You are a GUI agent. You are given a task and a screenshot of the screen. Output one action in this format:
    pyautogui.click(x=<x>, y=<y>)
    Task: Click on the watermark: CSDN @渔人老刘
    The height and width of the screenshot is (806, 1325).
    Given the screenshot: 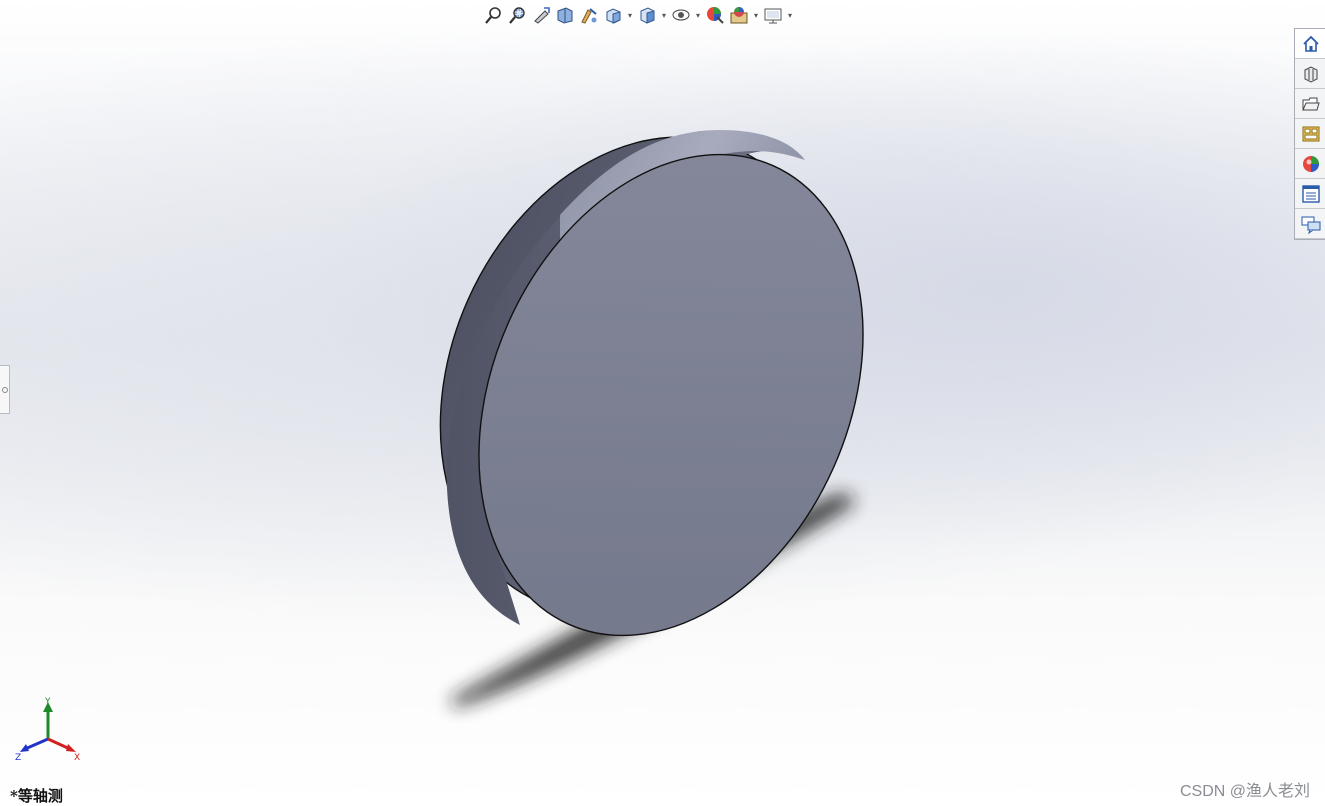 What is the action you would take?
    pyautogui.click(x=1244, y=791)
    